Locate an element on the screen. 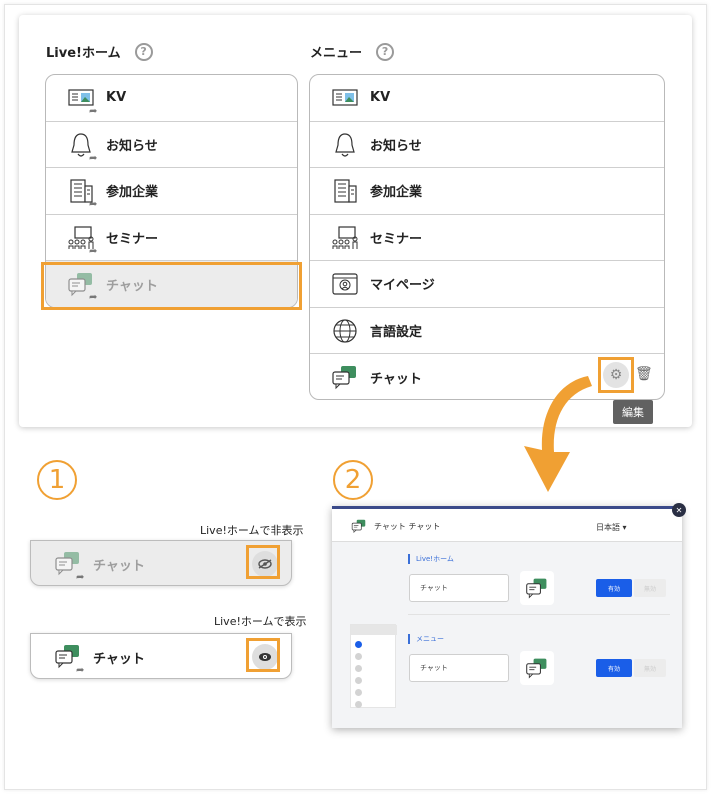  edit-tooltip: 編集 is located at coordinates (633, 412).